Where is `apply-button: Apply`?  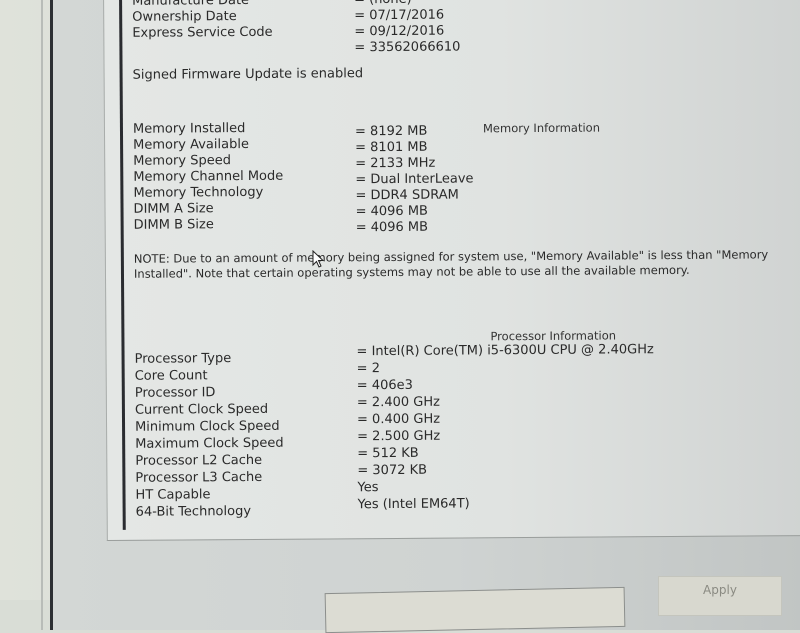
apply-button: Apply is located at coordinates (720, 596).